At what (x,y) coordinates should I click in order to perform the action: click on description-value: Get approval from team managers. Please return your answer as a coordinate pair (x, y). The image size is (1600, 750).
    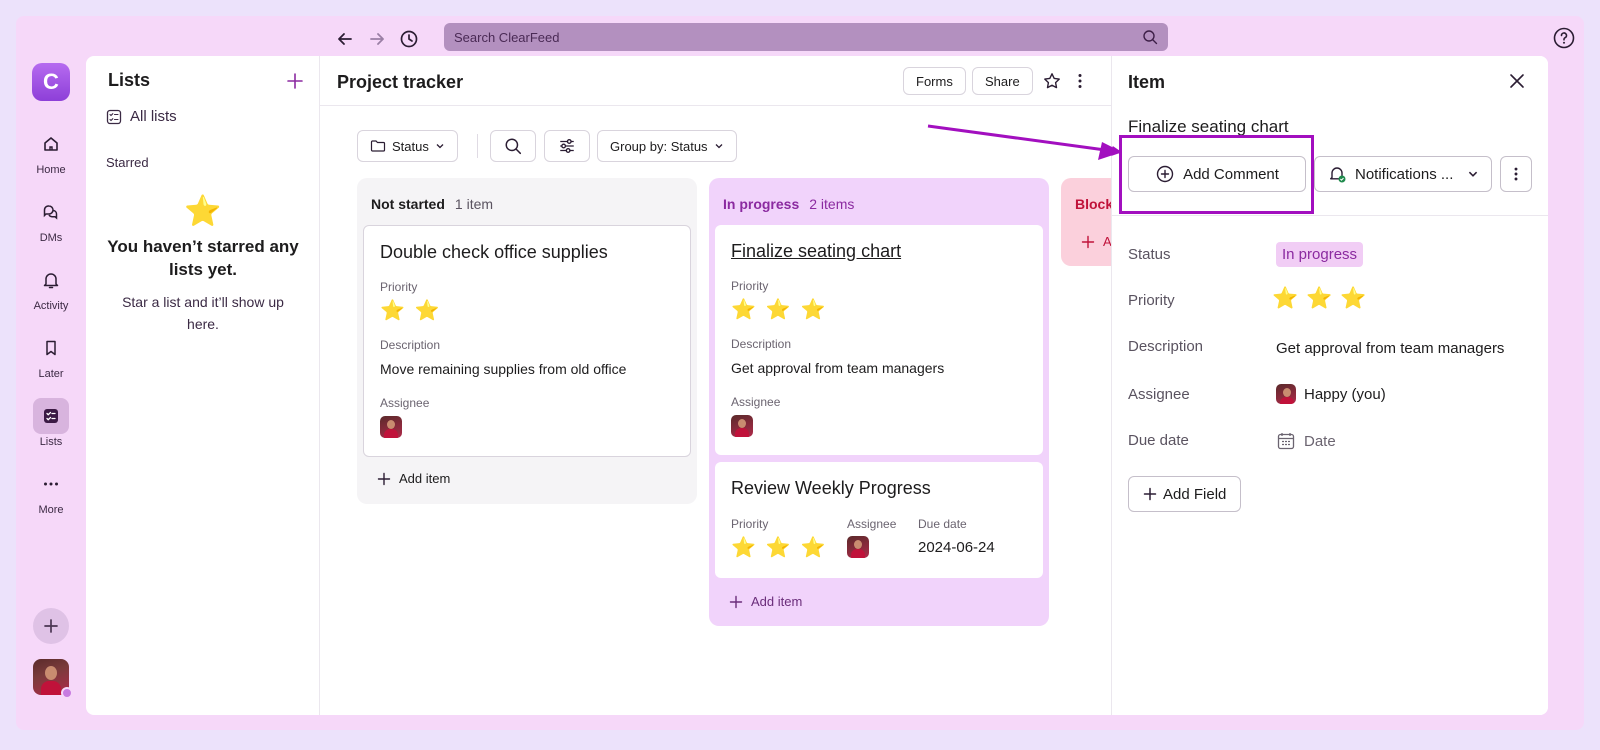
    Looking at the image, I should click on (1390, 348).